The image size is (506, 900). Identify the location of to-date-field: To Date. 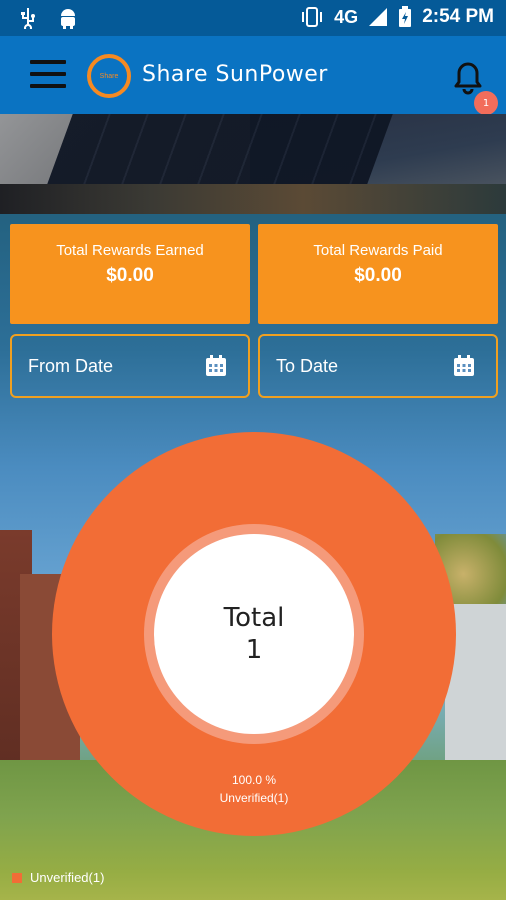
(378, 366).